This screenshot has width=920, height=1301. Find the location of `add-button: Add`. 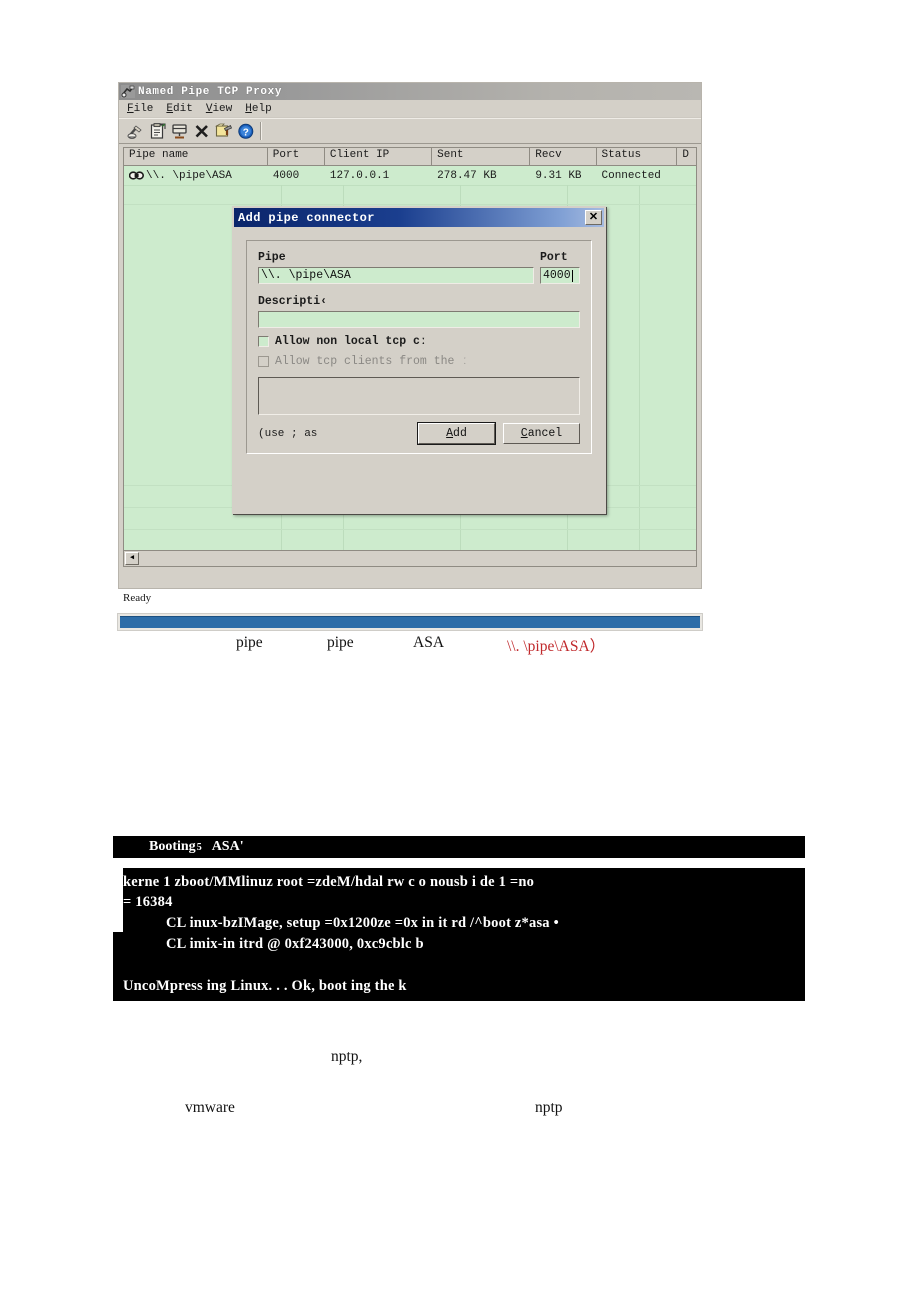

add-button: Add is located at coordinates (456, 433).